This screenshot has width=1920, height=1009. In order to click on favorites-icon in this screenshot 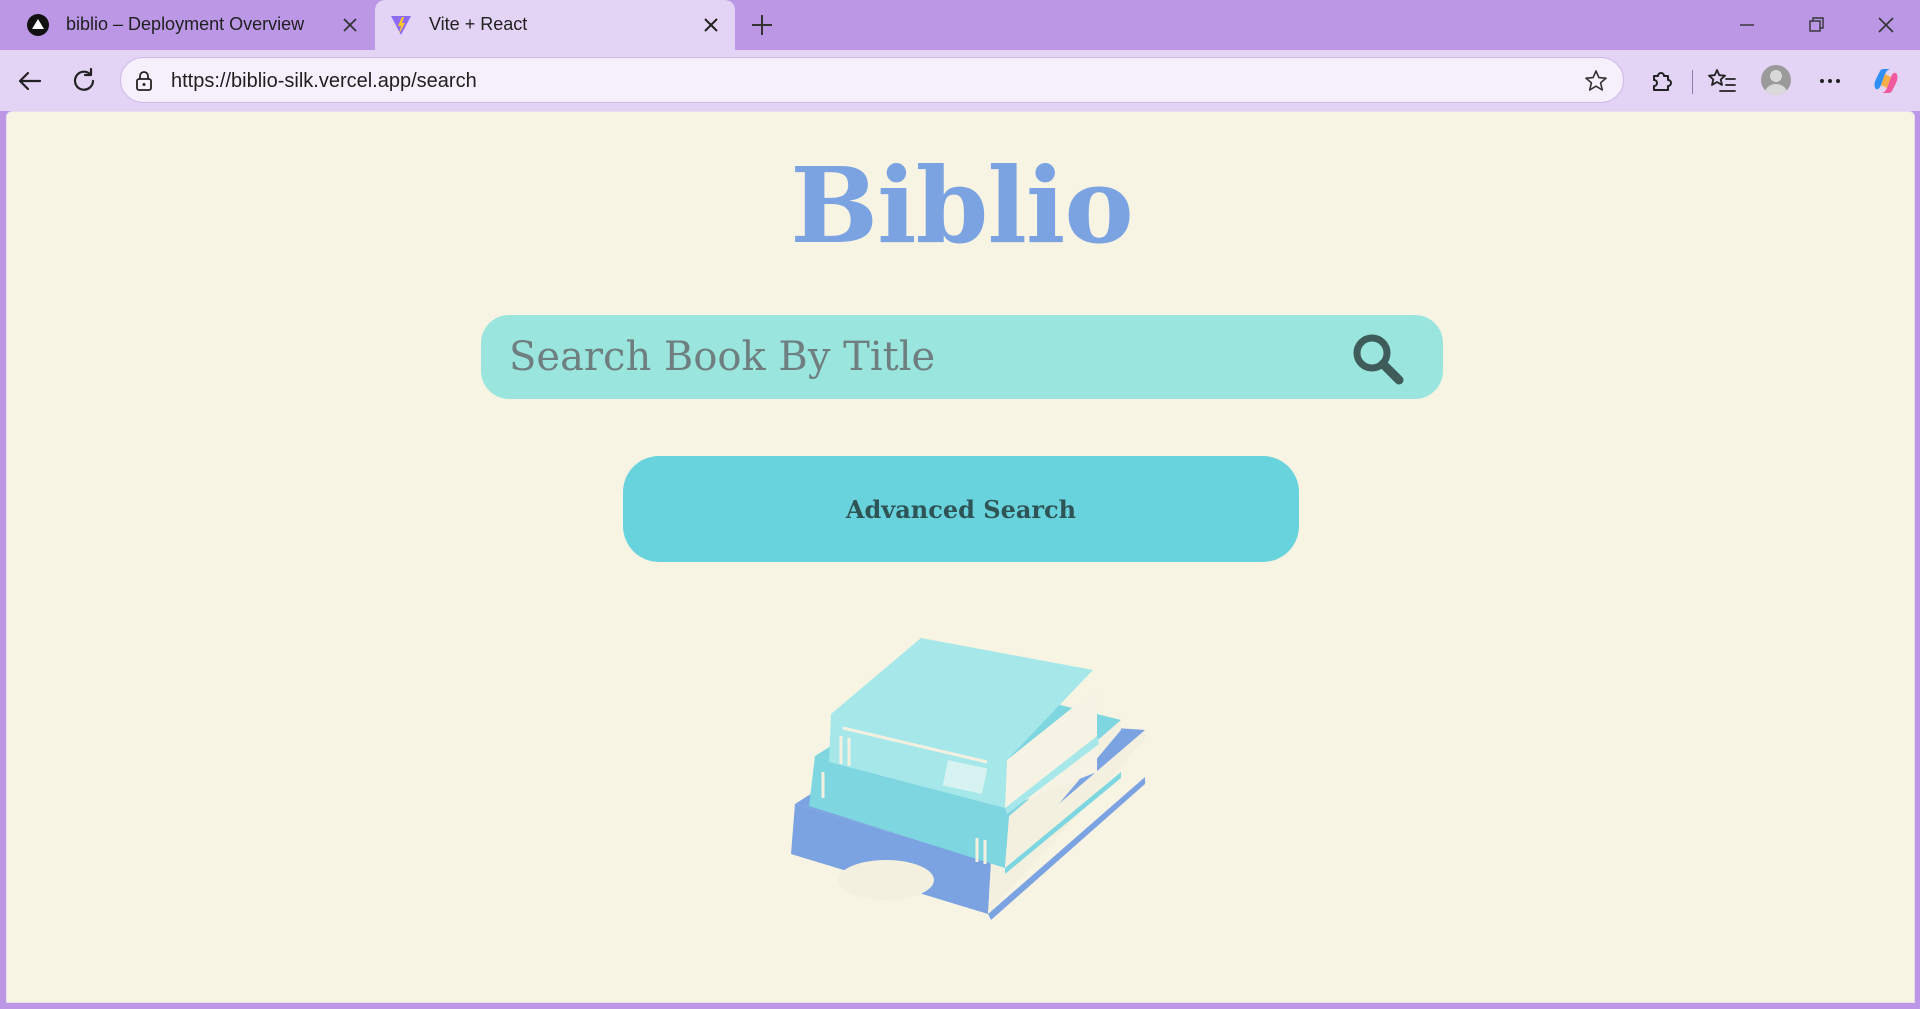, I will do `click(1722, 81)`.